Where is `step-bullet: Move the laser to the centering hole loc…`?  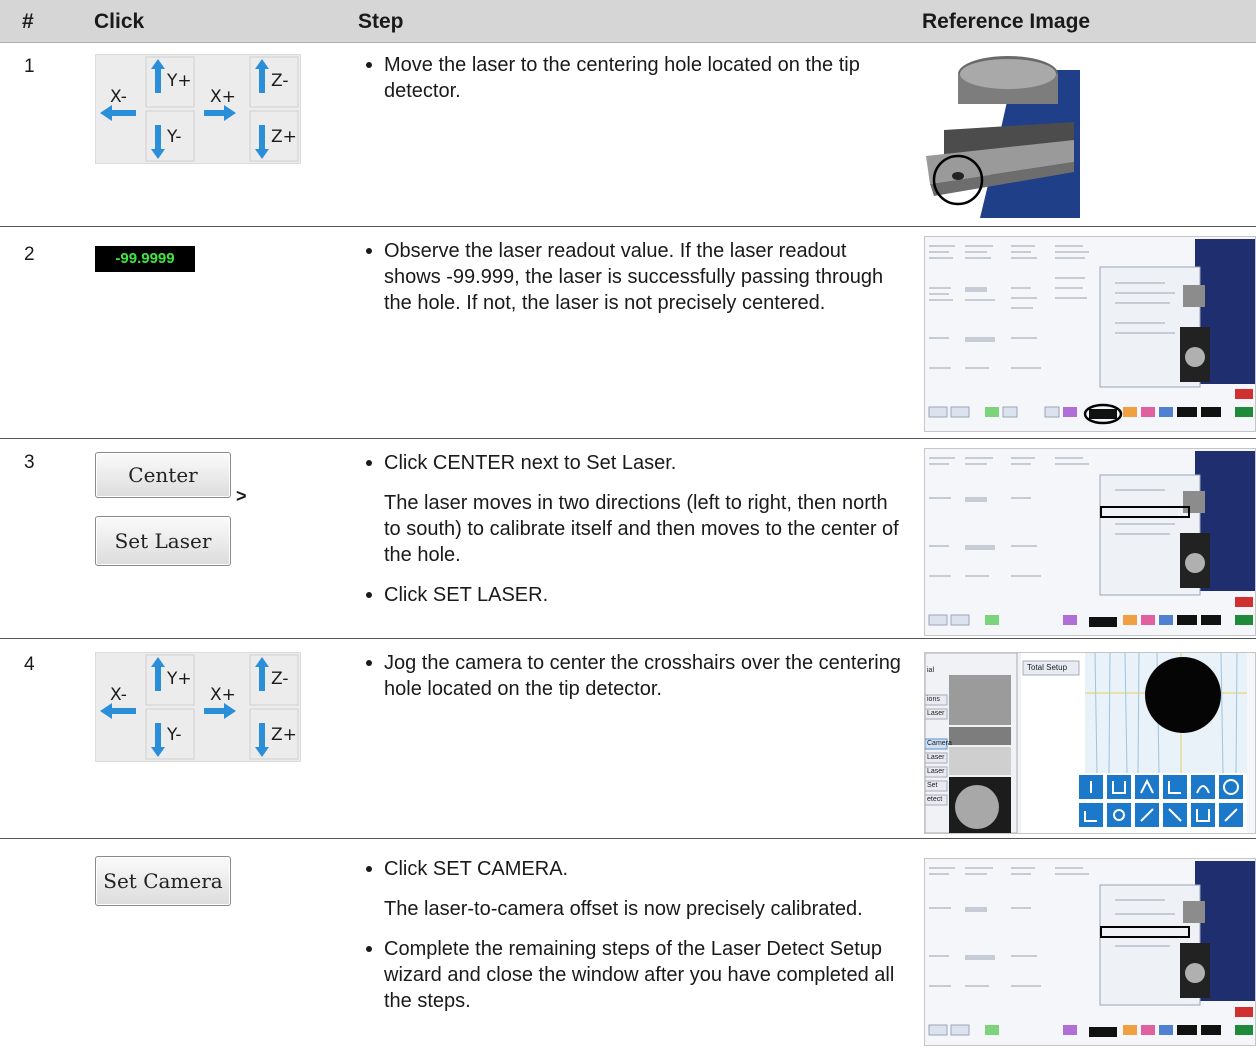
step-bullet: Move the laser to the centering hole loc… is located at coordinates (632, 78).